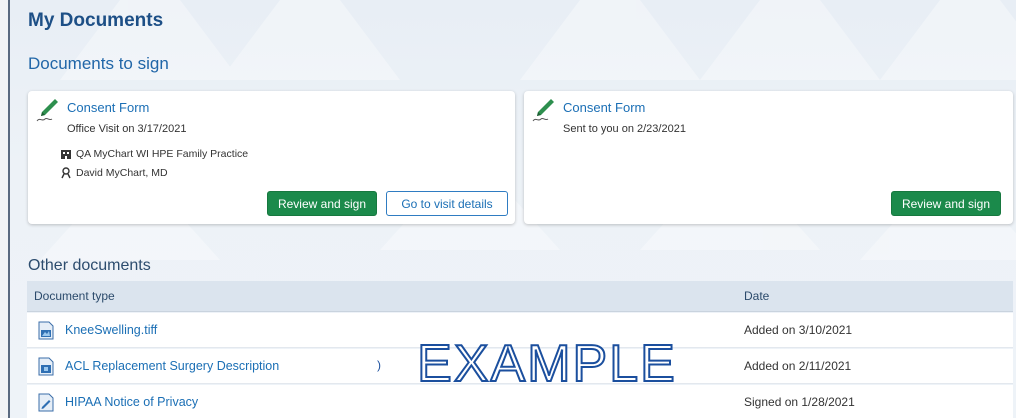 The height and width of the screenshot is (418, 1016). What do you see at coordinates (66, 154) in the screenshot?
I see `building-icon` at bounding box center [66, 154].